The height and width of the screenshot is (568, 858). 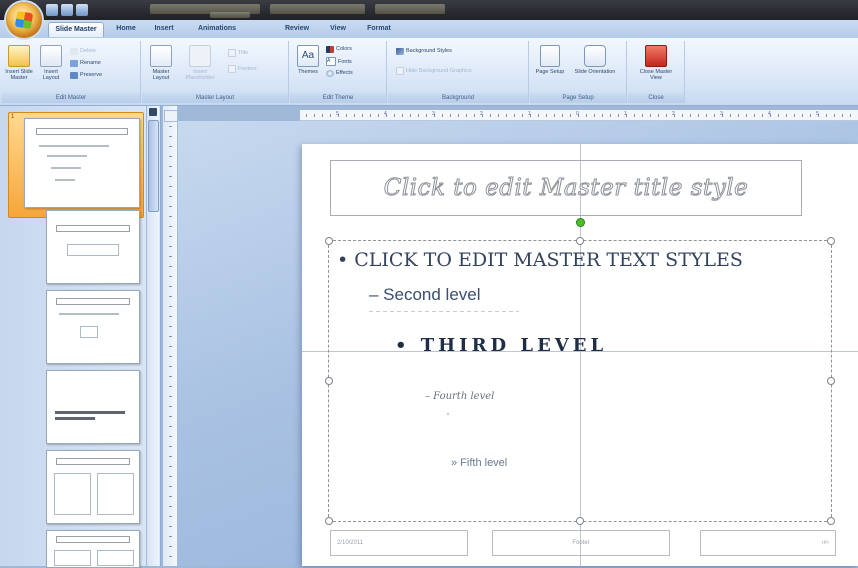 I want to click on footer-placeholder: Footer, so click(x=581, y=543).